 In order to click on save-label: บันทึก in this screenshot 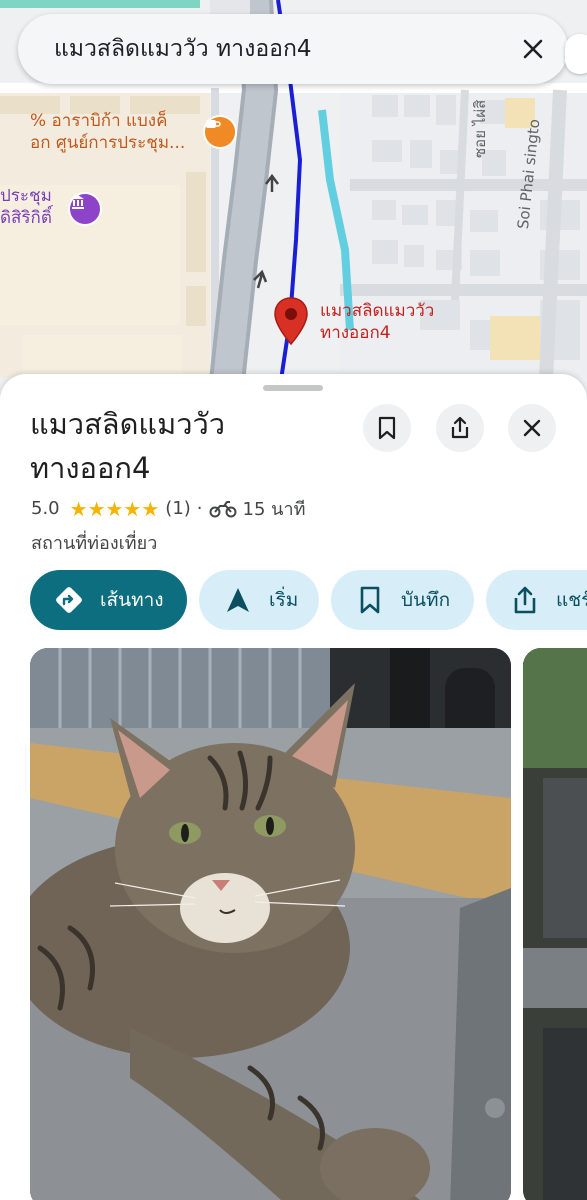, I will do `click(426, 600)`.